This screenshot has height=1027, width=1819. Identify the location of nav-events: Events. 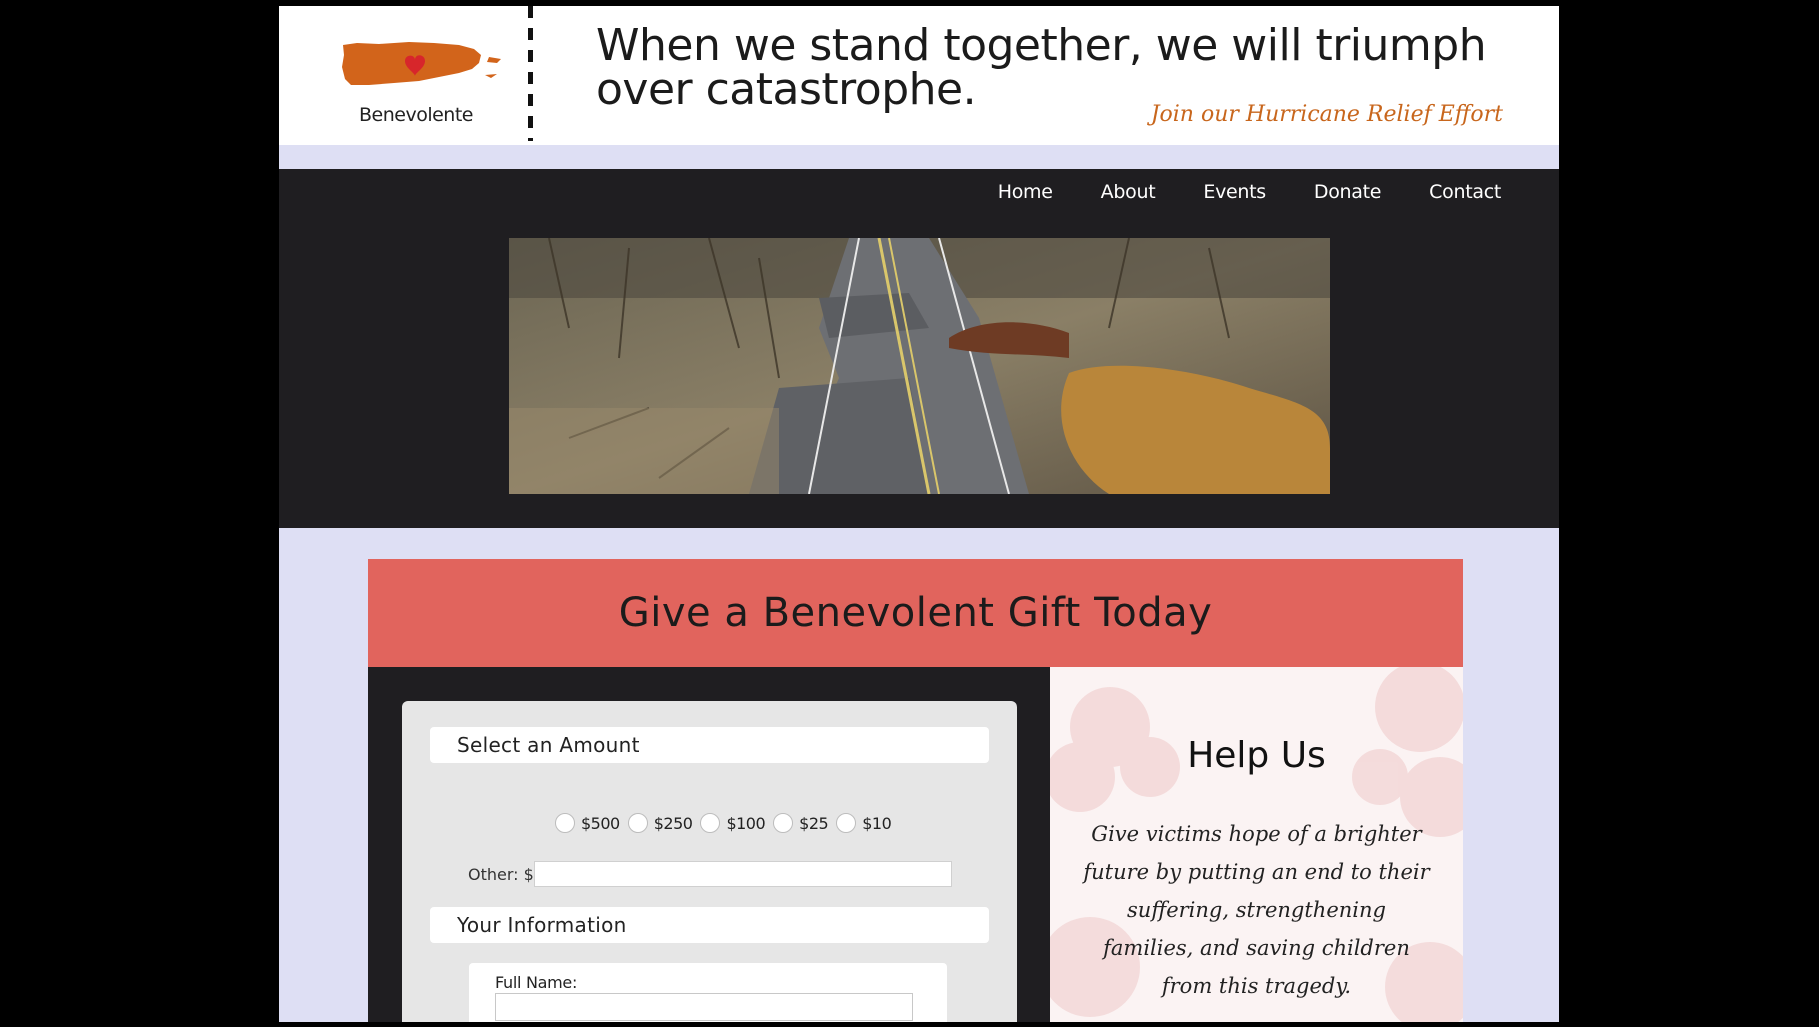
(1234, 192).